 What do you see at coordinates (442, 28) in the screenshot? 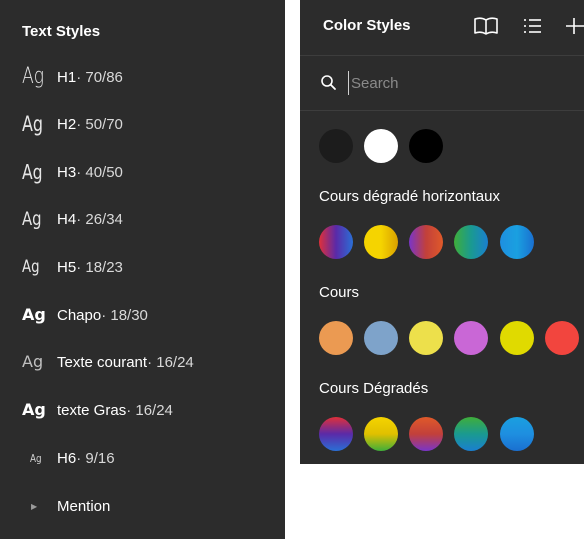
I see `color-styles-header: Color Styles` at bounding box center [442, 28].